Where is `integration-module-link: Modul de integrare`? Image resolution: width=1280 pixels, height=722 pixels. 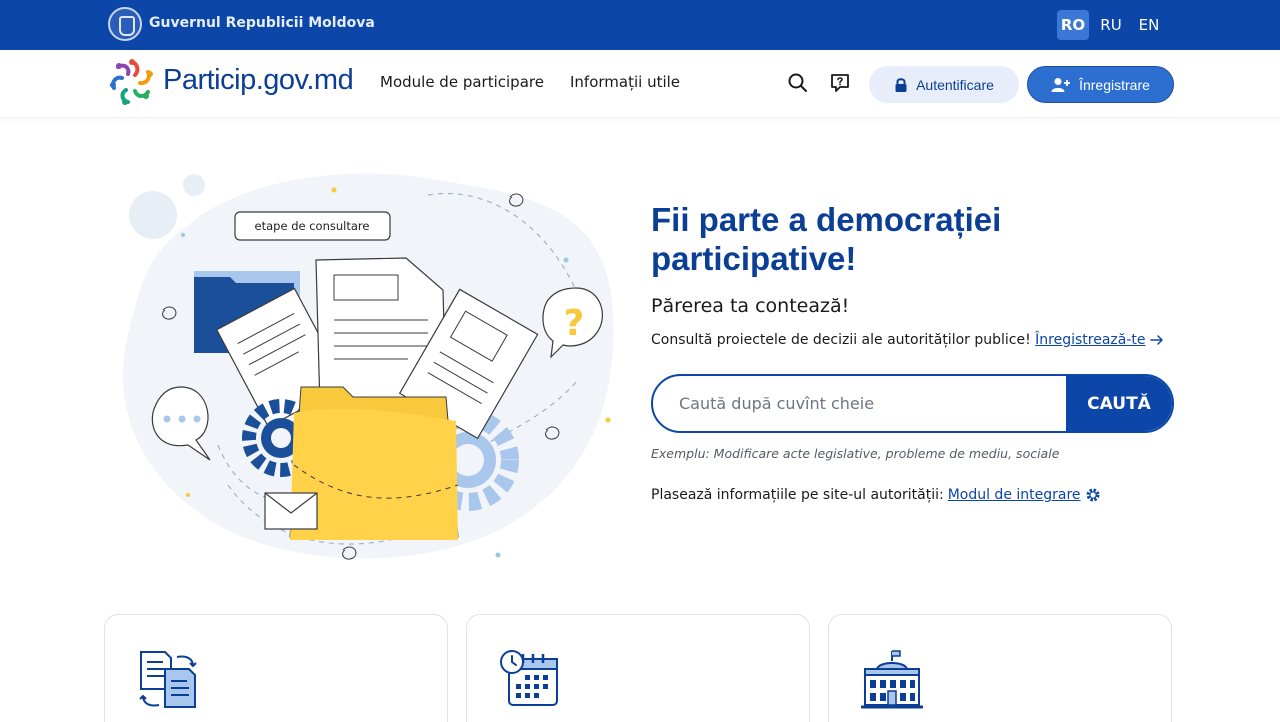
integration-module-link: Modul de integrare is located at coordinates (1014, 495).